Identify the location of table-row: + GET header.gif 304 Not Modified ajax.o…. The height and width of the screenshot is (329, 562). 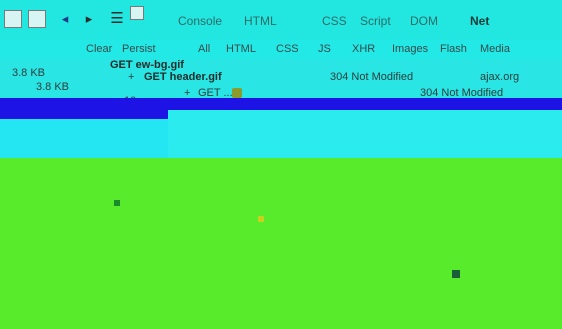
(281, 77).